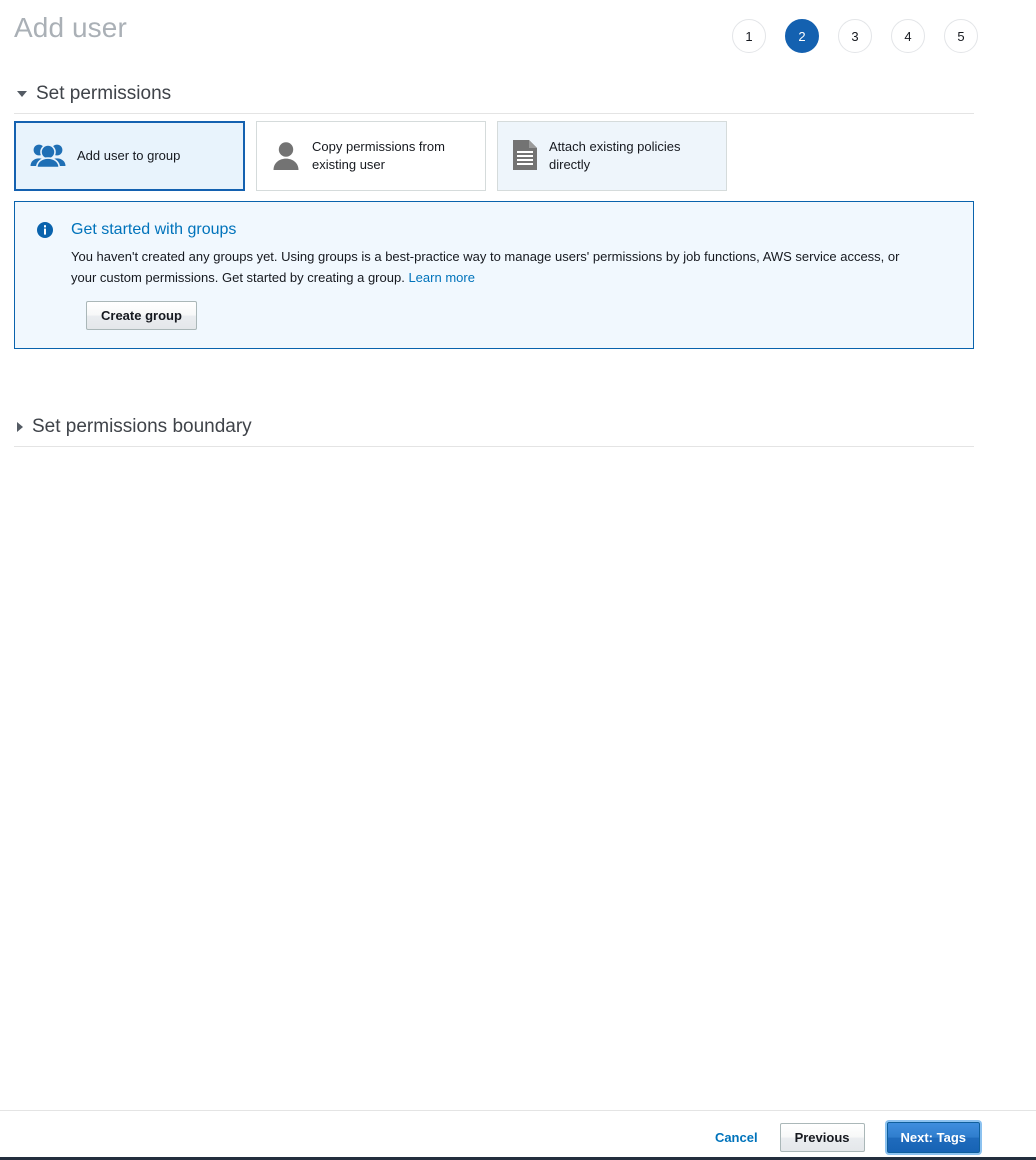 The height and width of the screenshot is (1160, 1036). I want to click on step-indicator-2: 2, so click(802, 36).